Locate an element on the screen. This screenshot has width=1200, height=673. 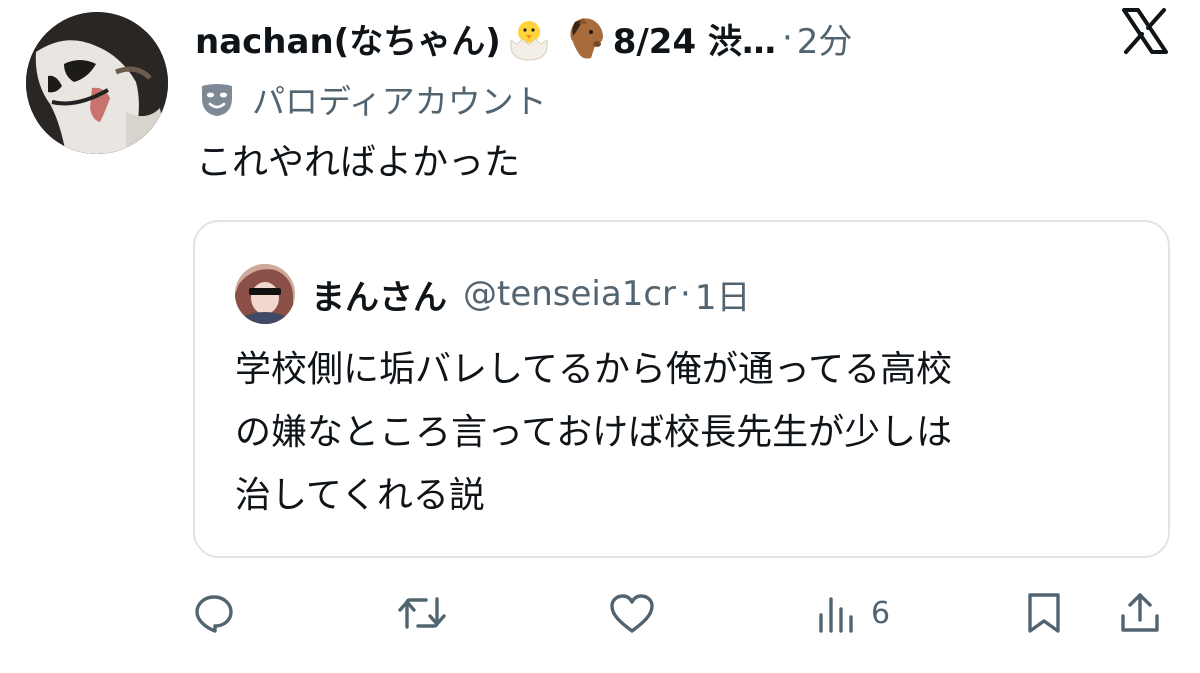
horse-face-icon is located at coordinates (585, 38).